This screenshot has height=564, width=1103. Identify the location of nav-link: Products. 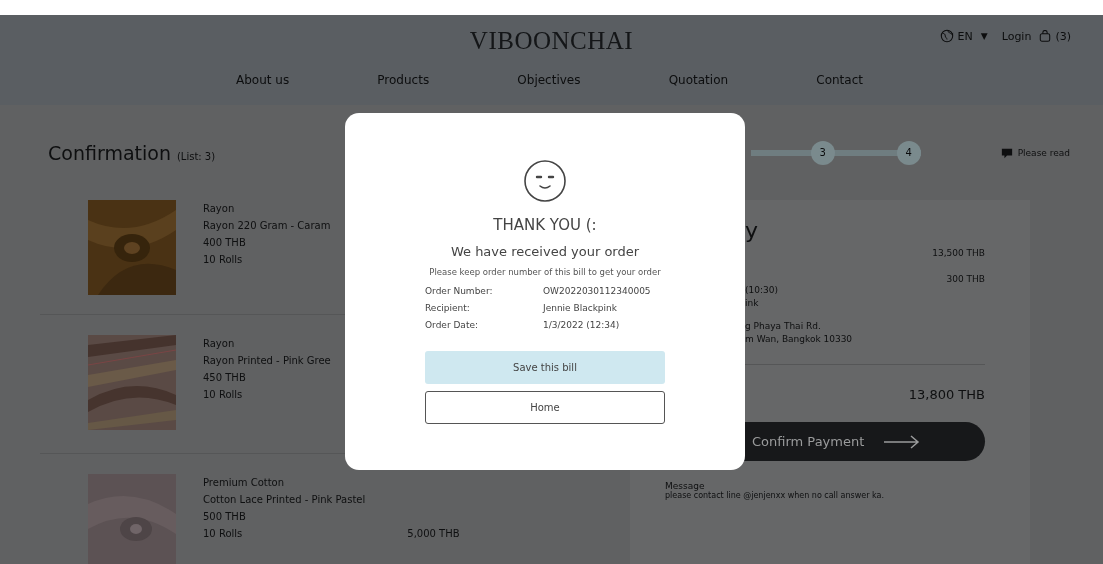
(403, 80).